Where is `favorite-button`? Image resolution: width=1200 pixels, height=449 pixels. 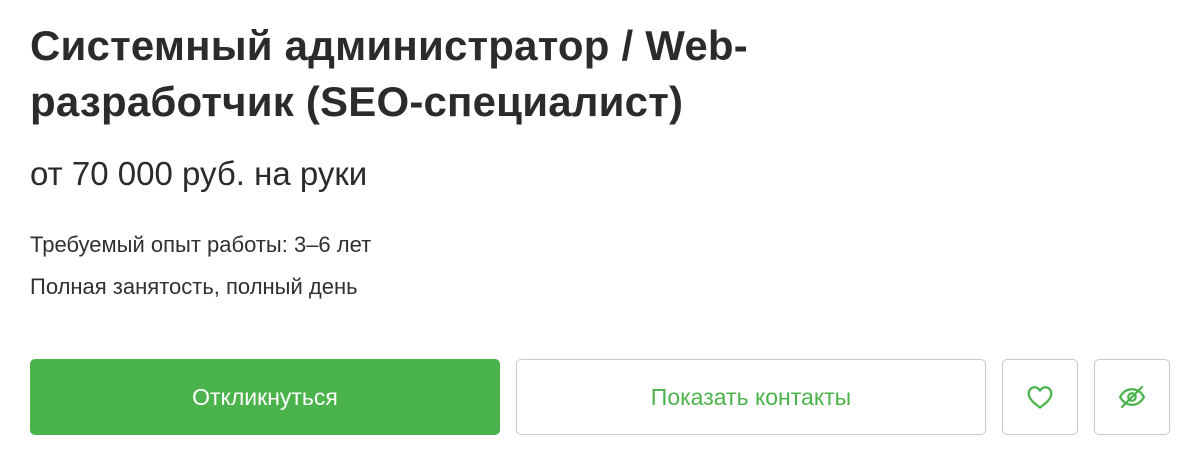
favorite-button is located at coordinates (1040, 397).